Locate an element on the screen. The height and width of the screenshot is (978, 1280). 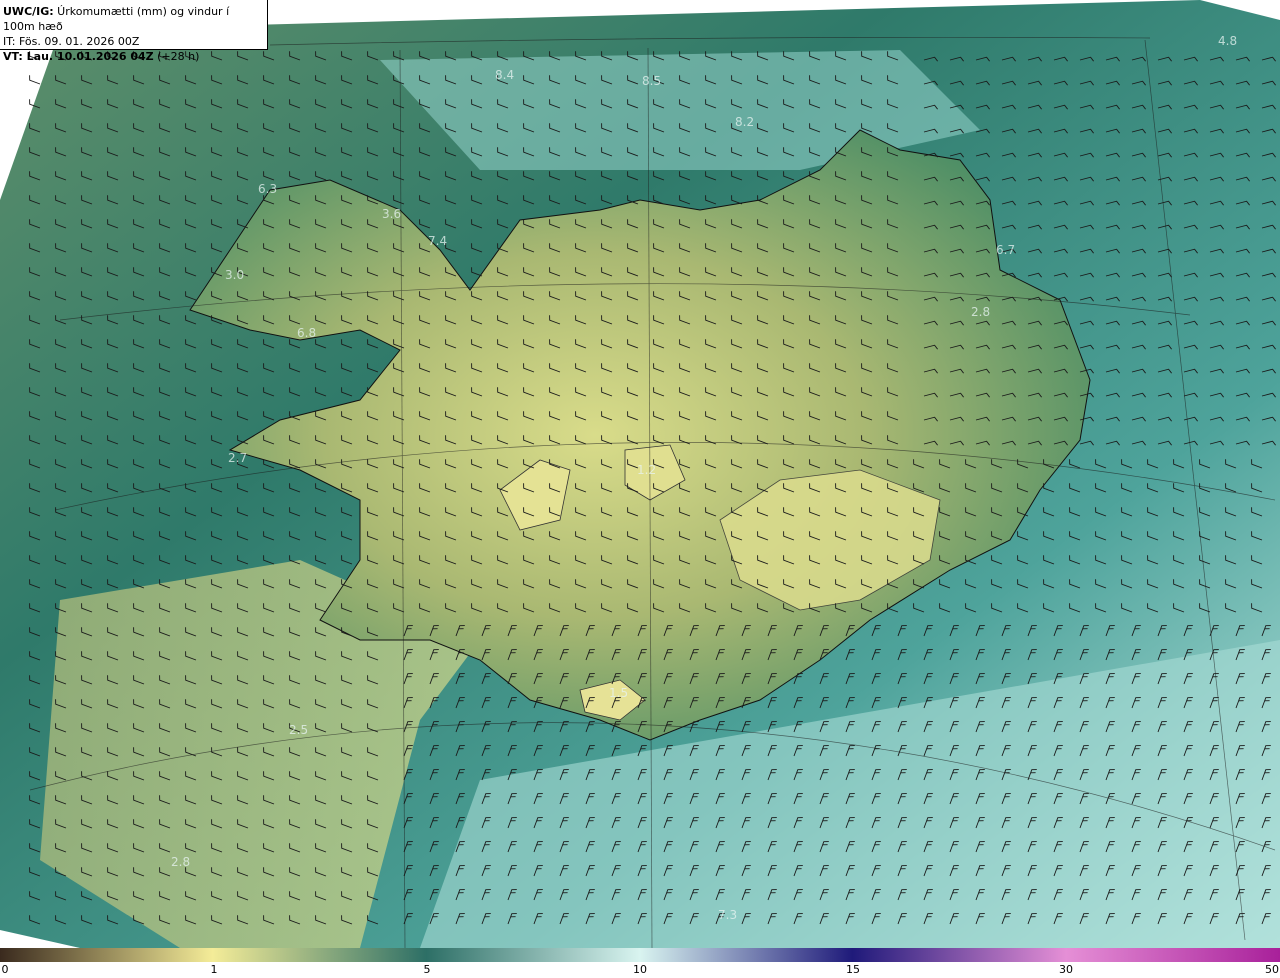
colorbar-tick: 10 is located at coordinates (640, 969).